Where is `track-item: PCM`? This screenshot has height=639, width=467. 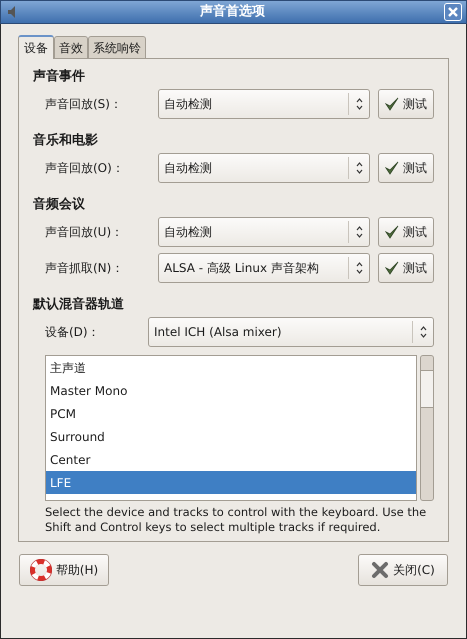 track-item: PCM is located at coordinates (231, 413).